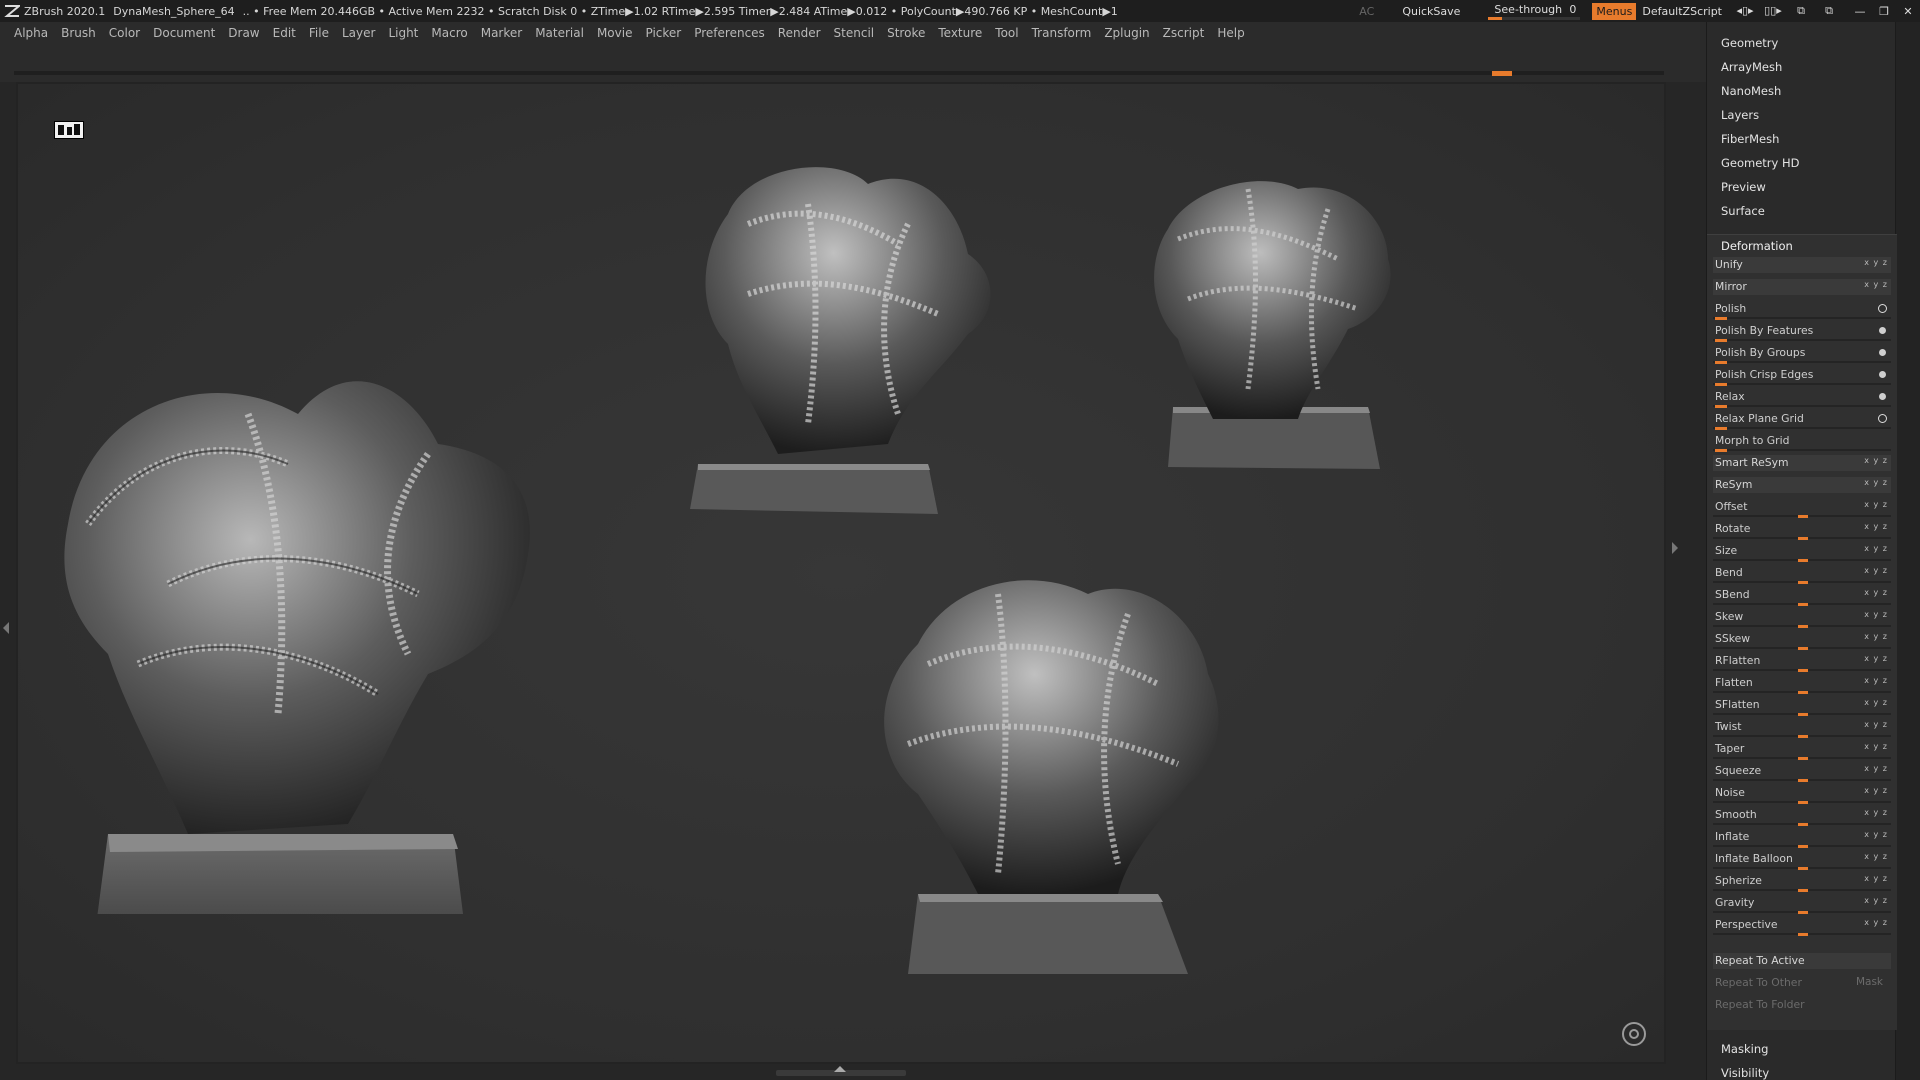  Describe the element at coordinates (1802, 508) in the screenshot. I see `deform-offset: Offset x y z` at that location.